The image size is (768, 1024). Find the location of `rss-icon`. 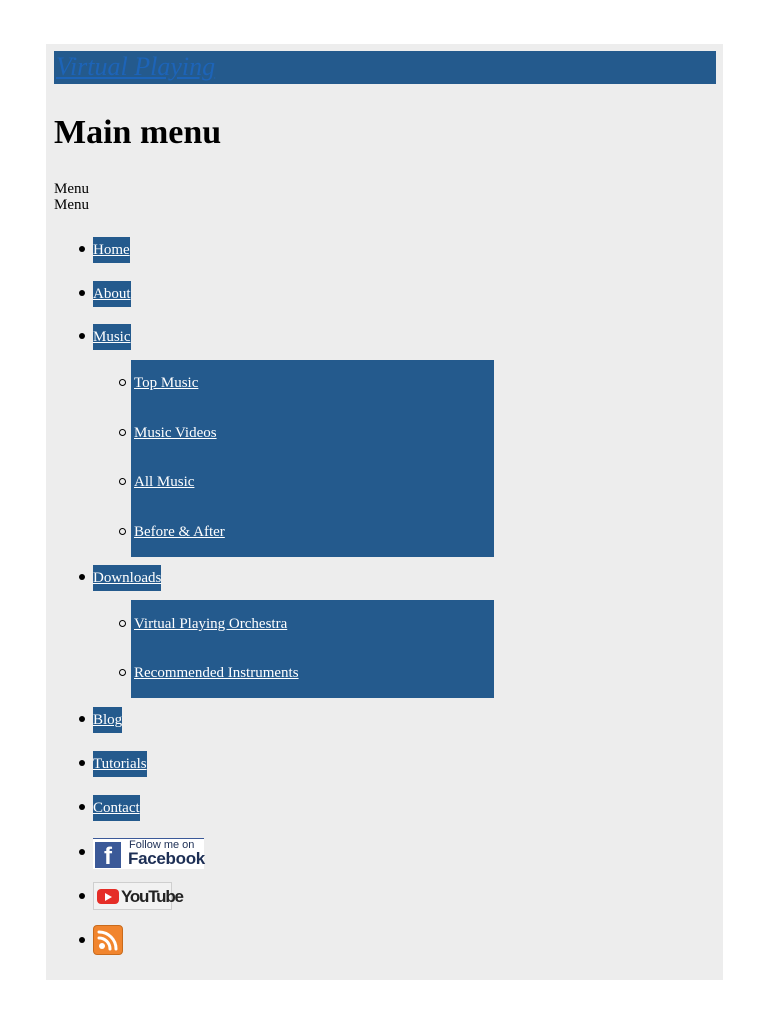

rss-icon is located at coordinates (107, 940).